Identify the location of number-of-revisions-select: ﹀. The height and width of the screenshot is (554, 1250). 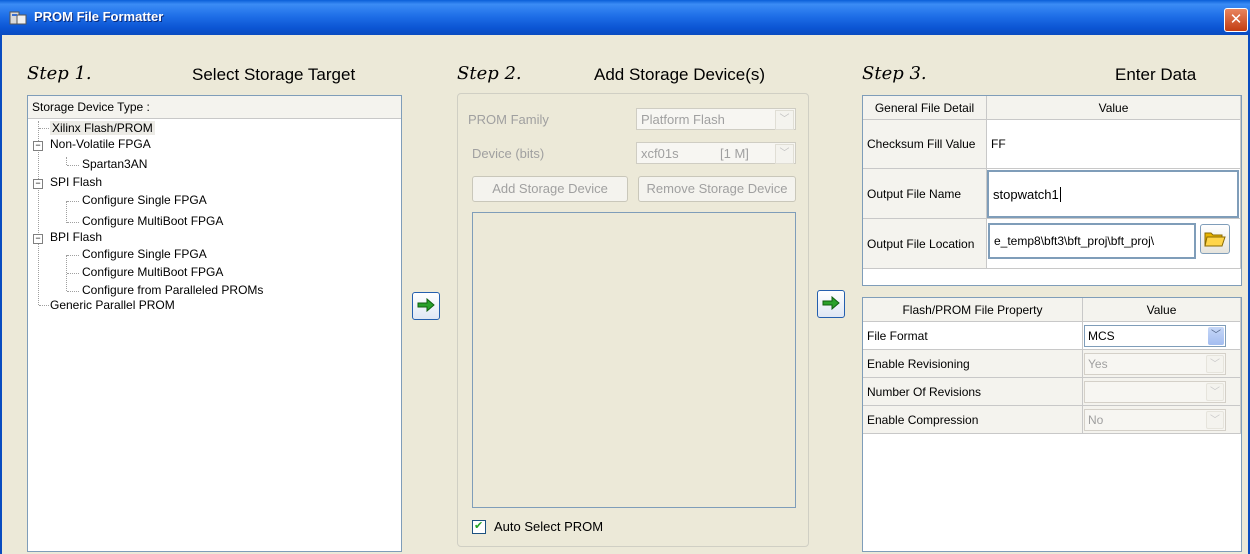
(1155, 392).